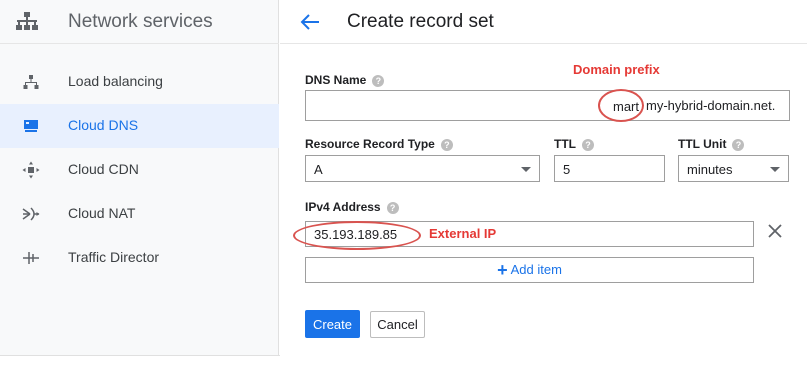 The width and height of the screenshot is (807, 366). Describe the element at coordinates (31, 258) in the screenshot. I see `traffic-director-icon` at that location.